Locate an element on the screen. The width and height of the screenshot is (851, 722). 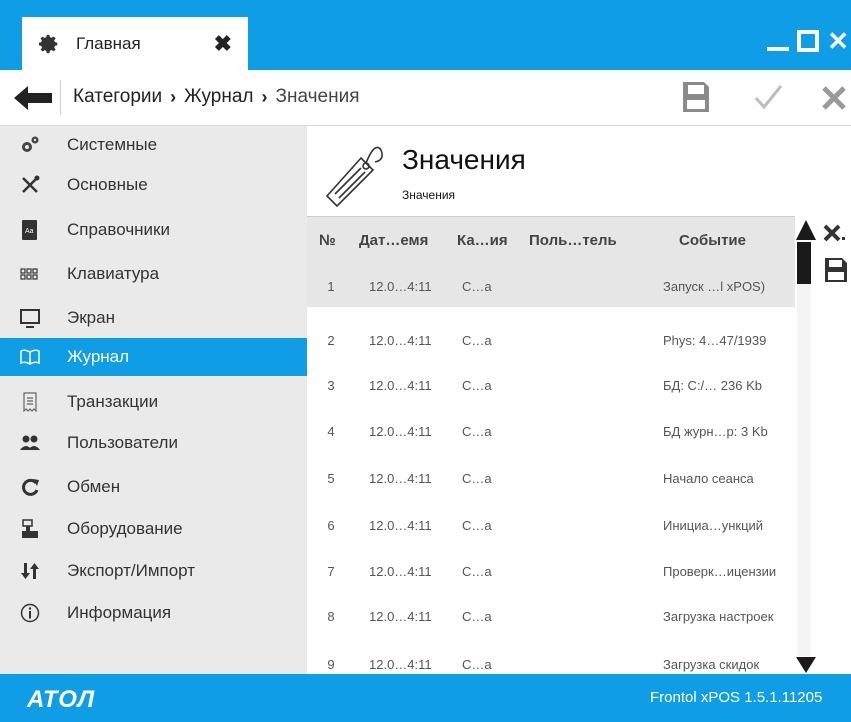
tag-icon is located at coordinates (354, 177).